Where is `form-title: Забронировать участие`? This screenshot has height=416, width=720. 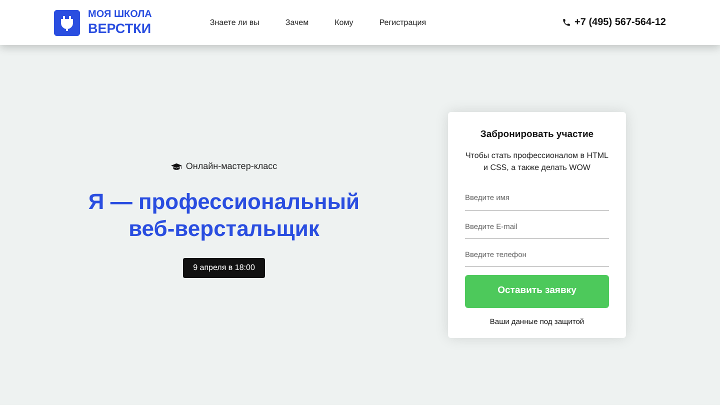 form-title: Забронировать участие is located at coordinates (537, 135).